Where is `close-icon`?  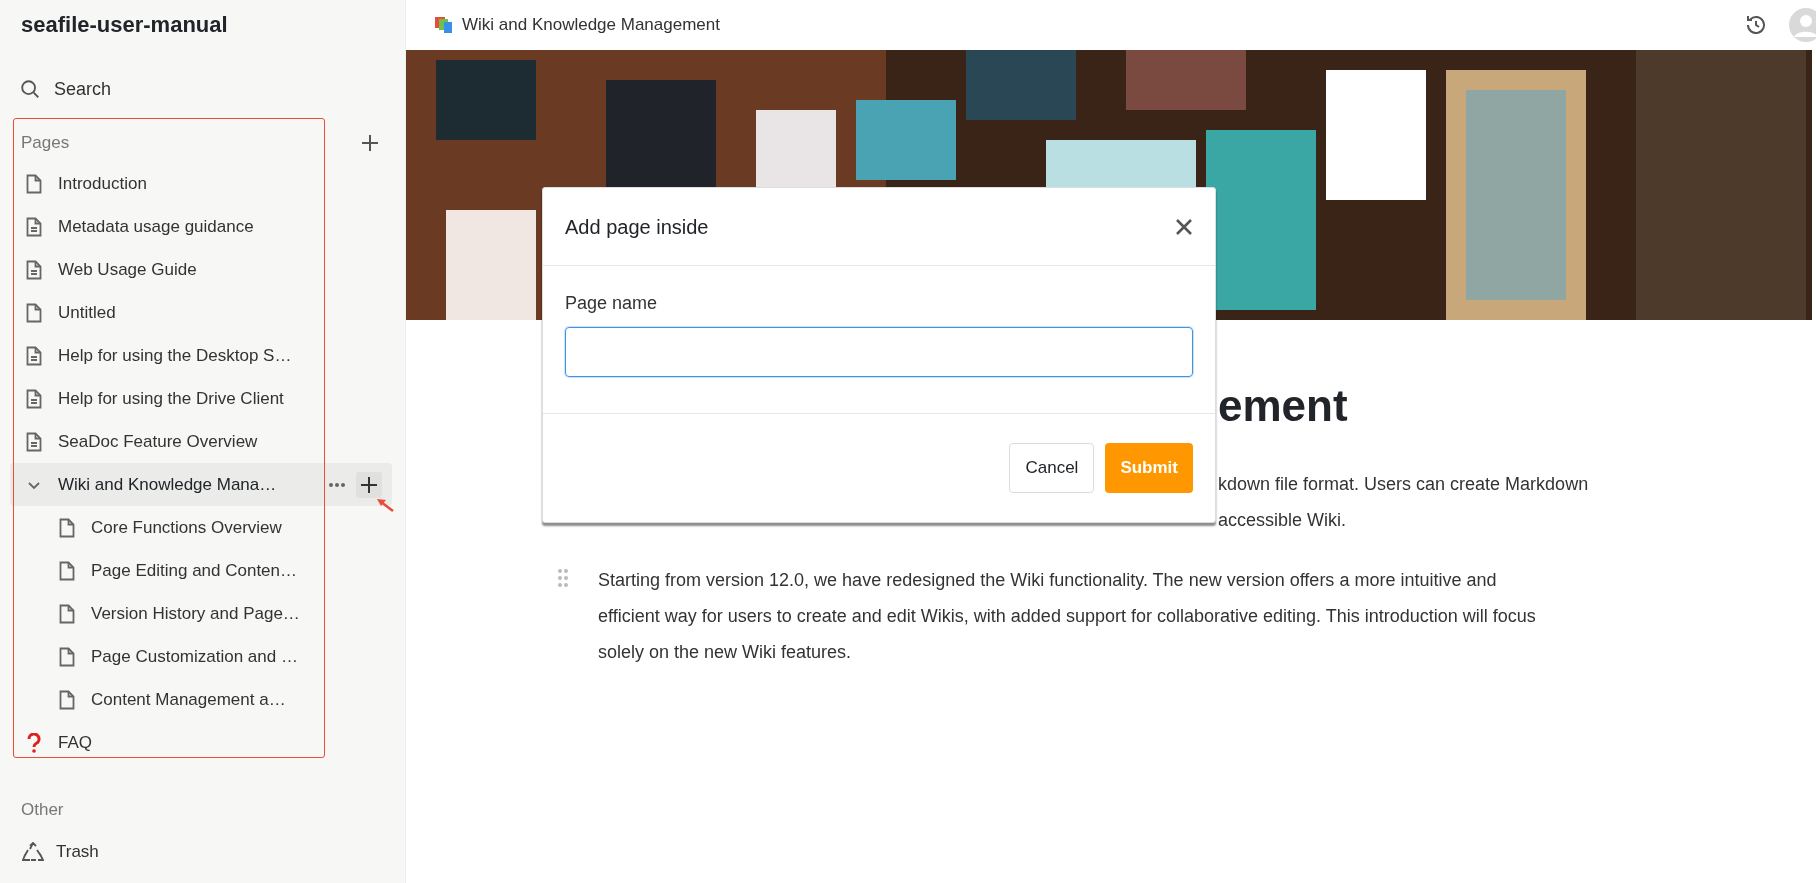
close-icon is located at coordinates (1184, 226).